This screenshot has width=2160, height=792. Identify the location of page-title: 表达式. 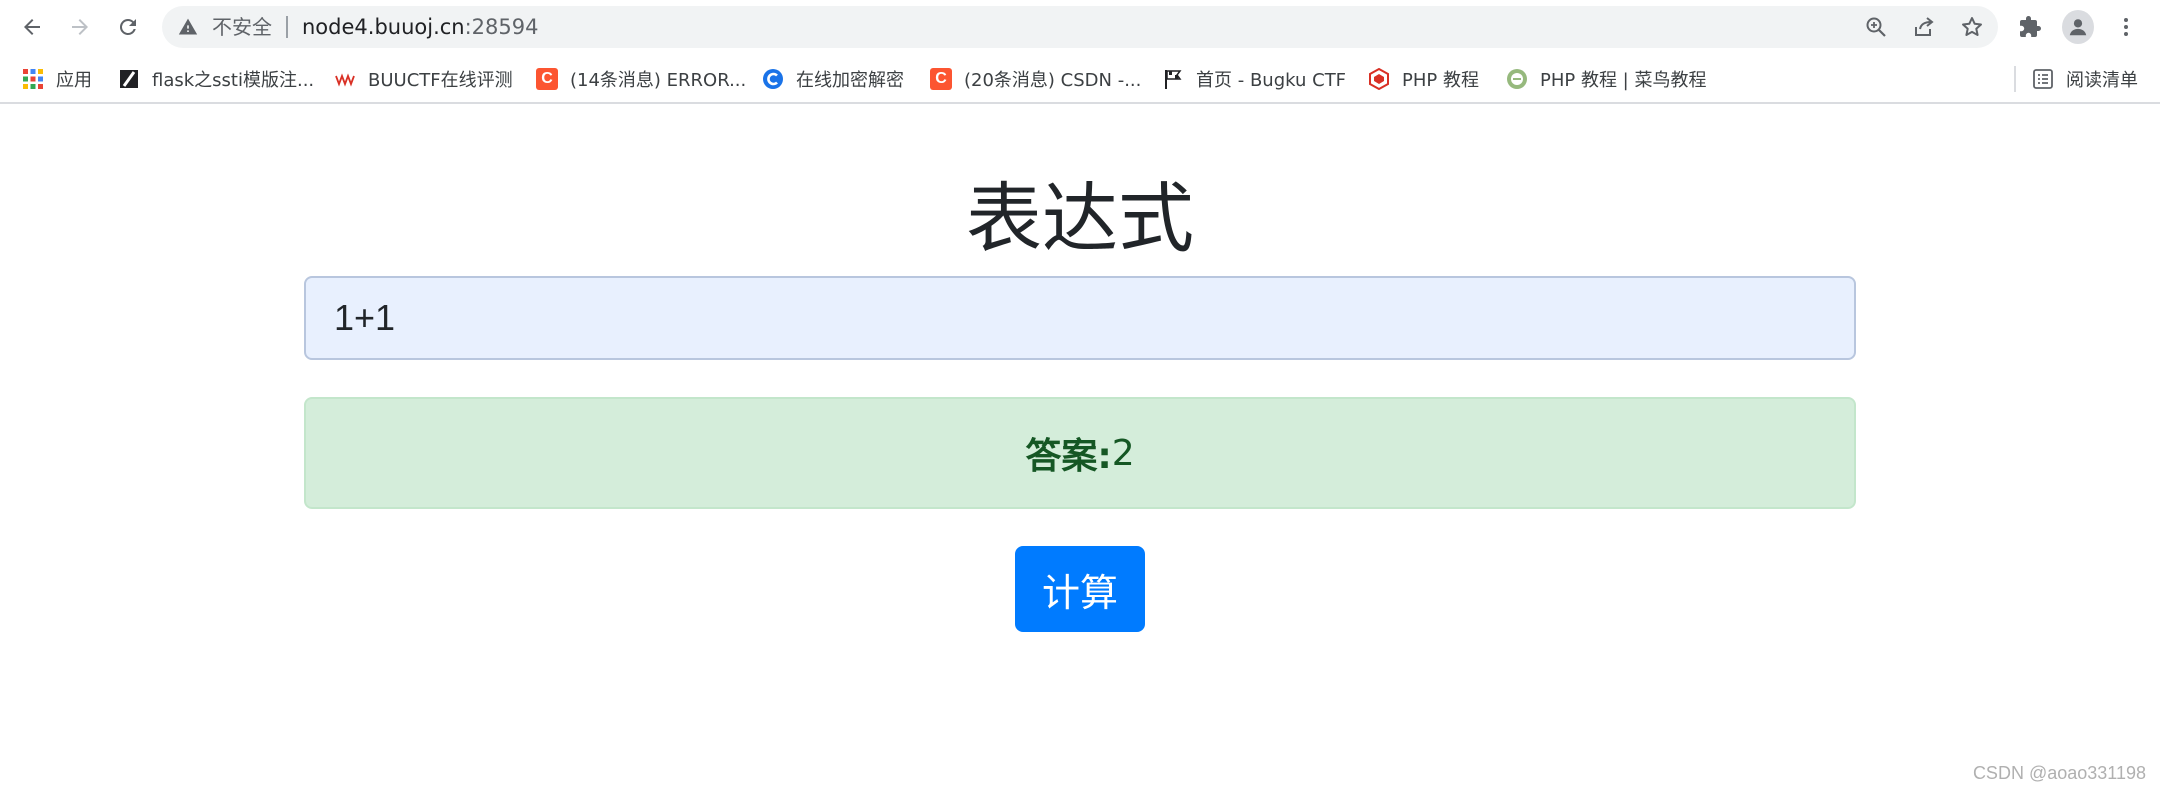
(1080, 218).